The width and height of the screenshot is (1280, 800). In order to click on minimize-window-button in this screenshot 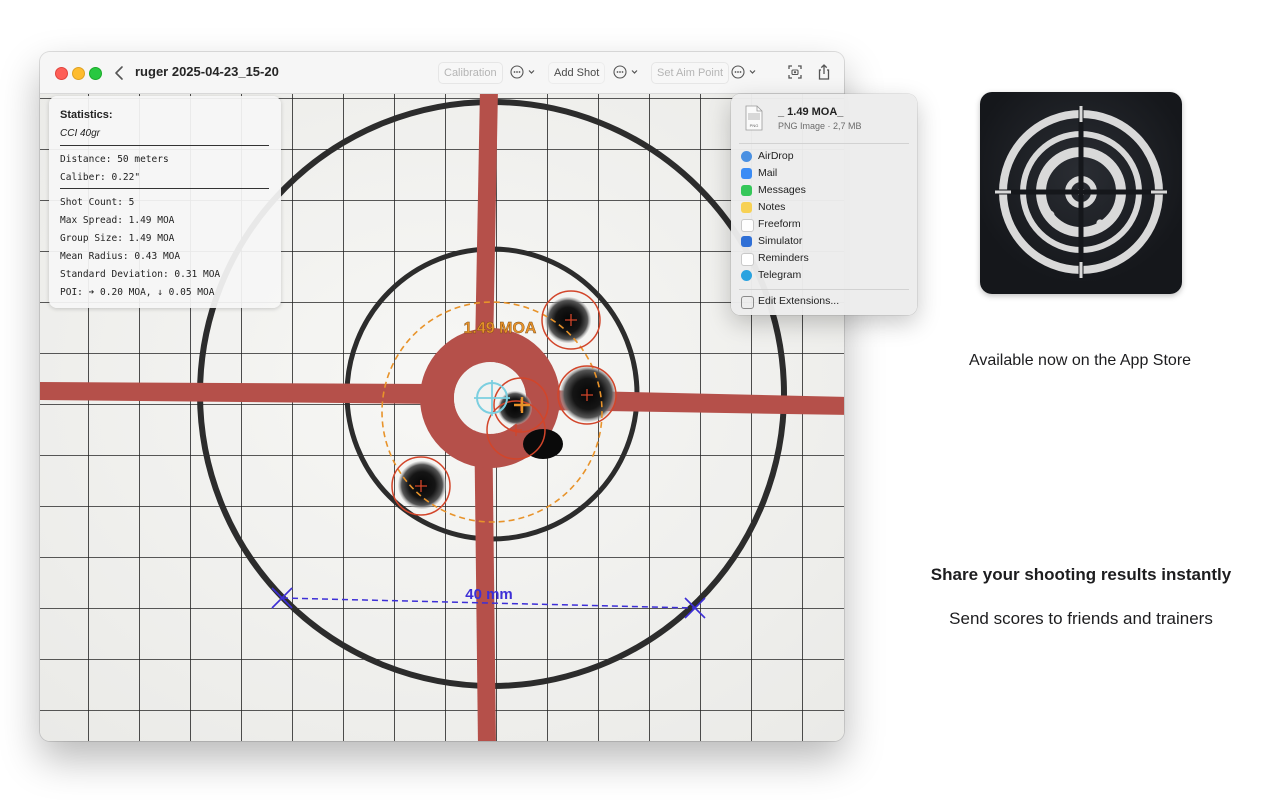, I will do `click(78, 73)`.